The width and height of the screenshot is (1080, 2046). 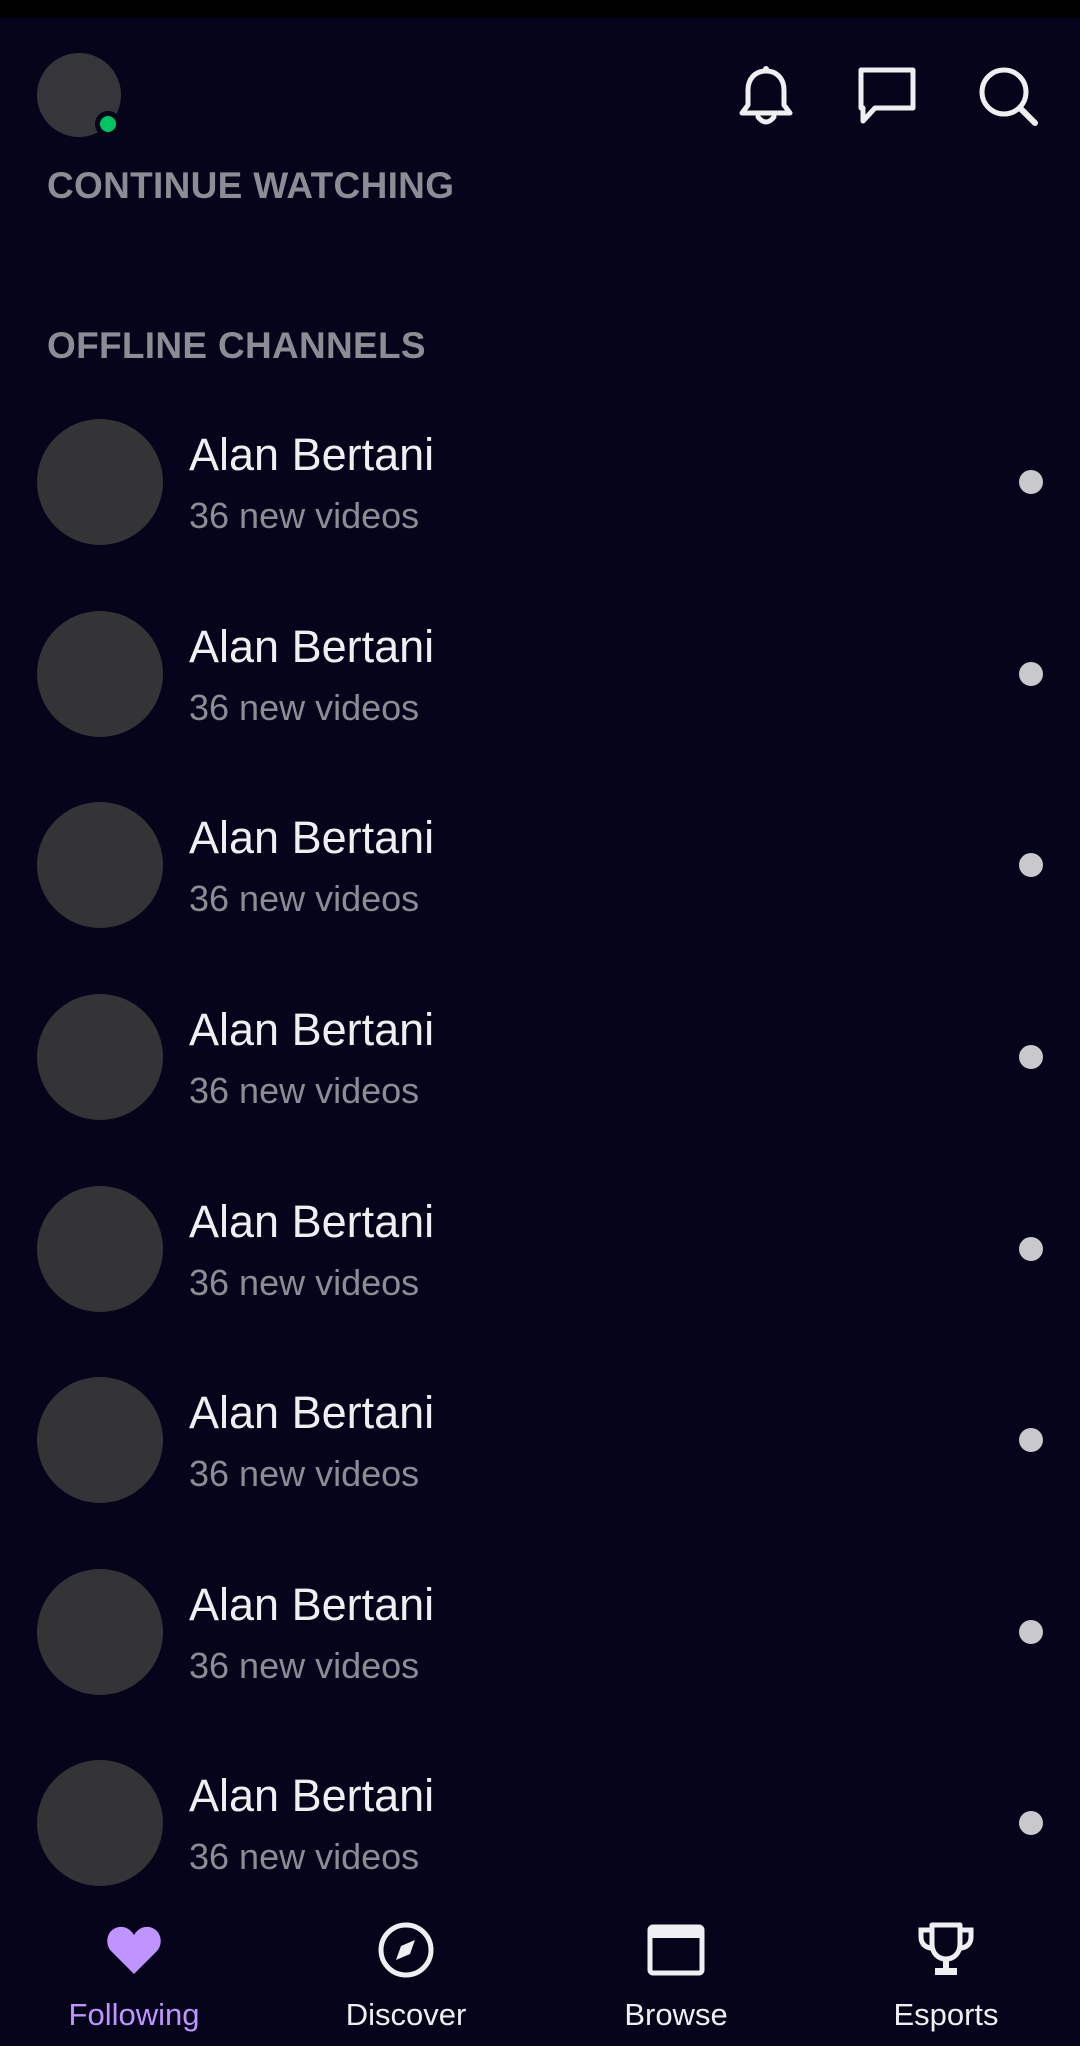 I want to click on heart-icon, so click(x=134, y=1950).